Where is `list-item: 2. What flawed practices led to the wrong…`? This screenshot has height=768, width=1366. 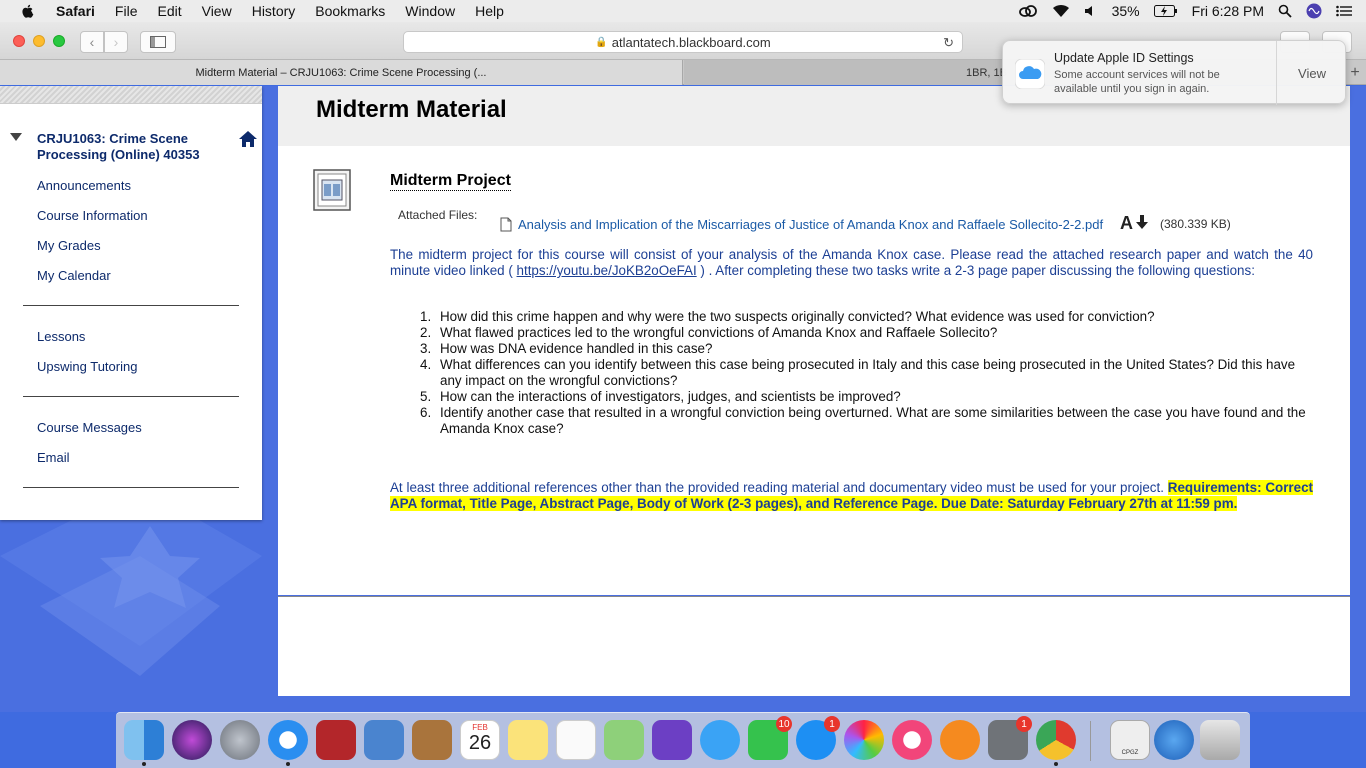 list-item: 2. What flawed practices led to the wrong… is located at coordinates (865, 333).